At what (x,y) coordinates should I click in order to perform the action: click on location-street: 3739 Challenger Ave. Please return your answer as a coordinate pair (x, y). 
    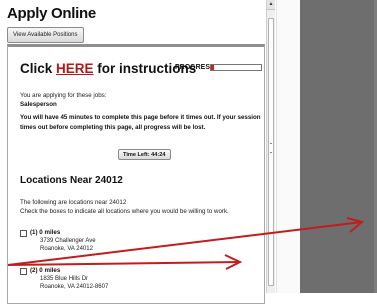
    Looking at the image, I should click on (68, 241).